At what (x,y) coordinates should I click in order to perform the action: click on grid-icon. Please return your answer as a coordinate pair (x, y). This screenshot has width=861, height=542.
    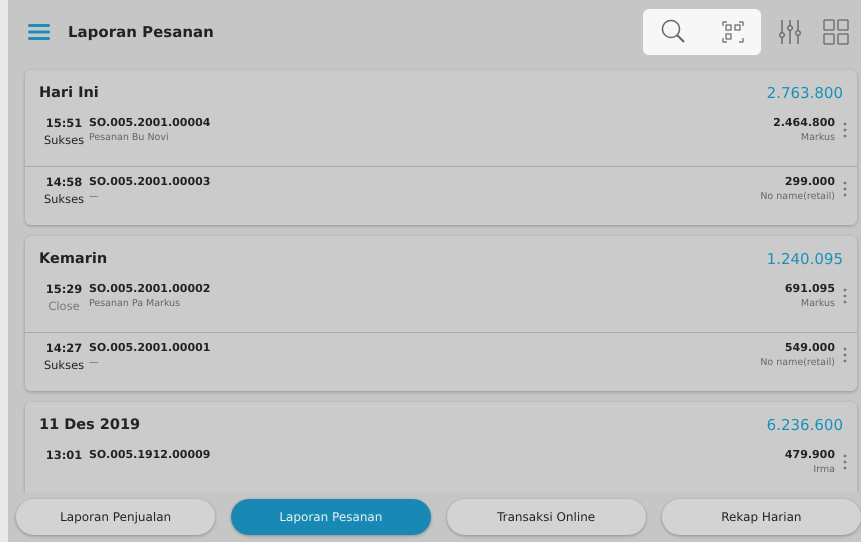
    Looking at the image, I should click on (836, 32).